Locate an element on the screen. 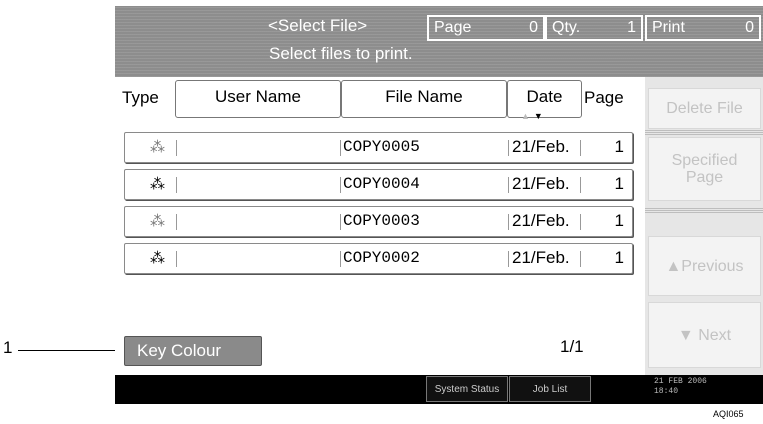 Image resolution: width=763 pixels, height=424 pixels. job-list-button: Job List is located at coordinates (550, 389).